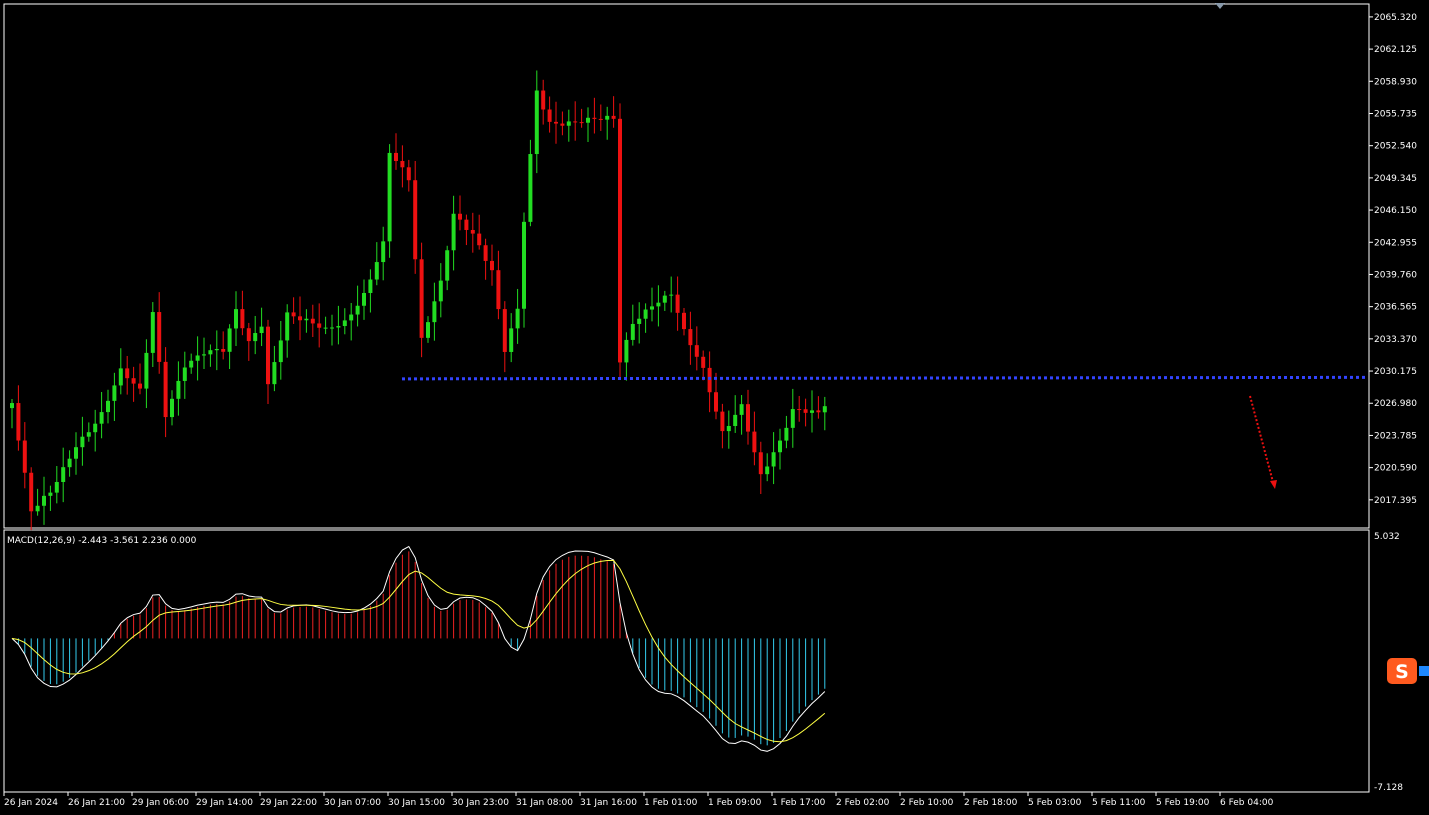 The height and width of the screenshot is (815, 1429). I want to click on price-tick-label: 2042.955, so click(1395, 243).